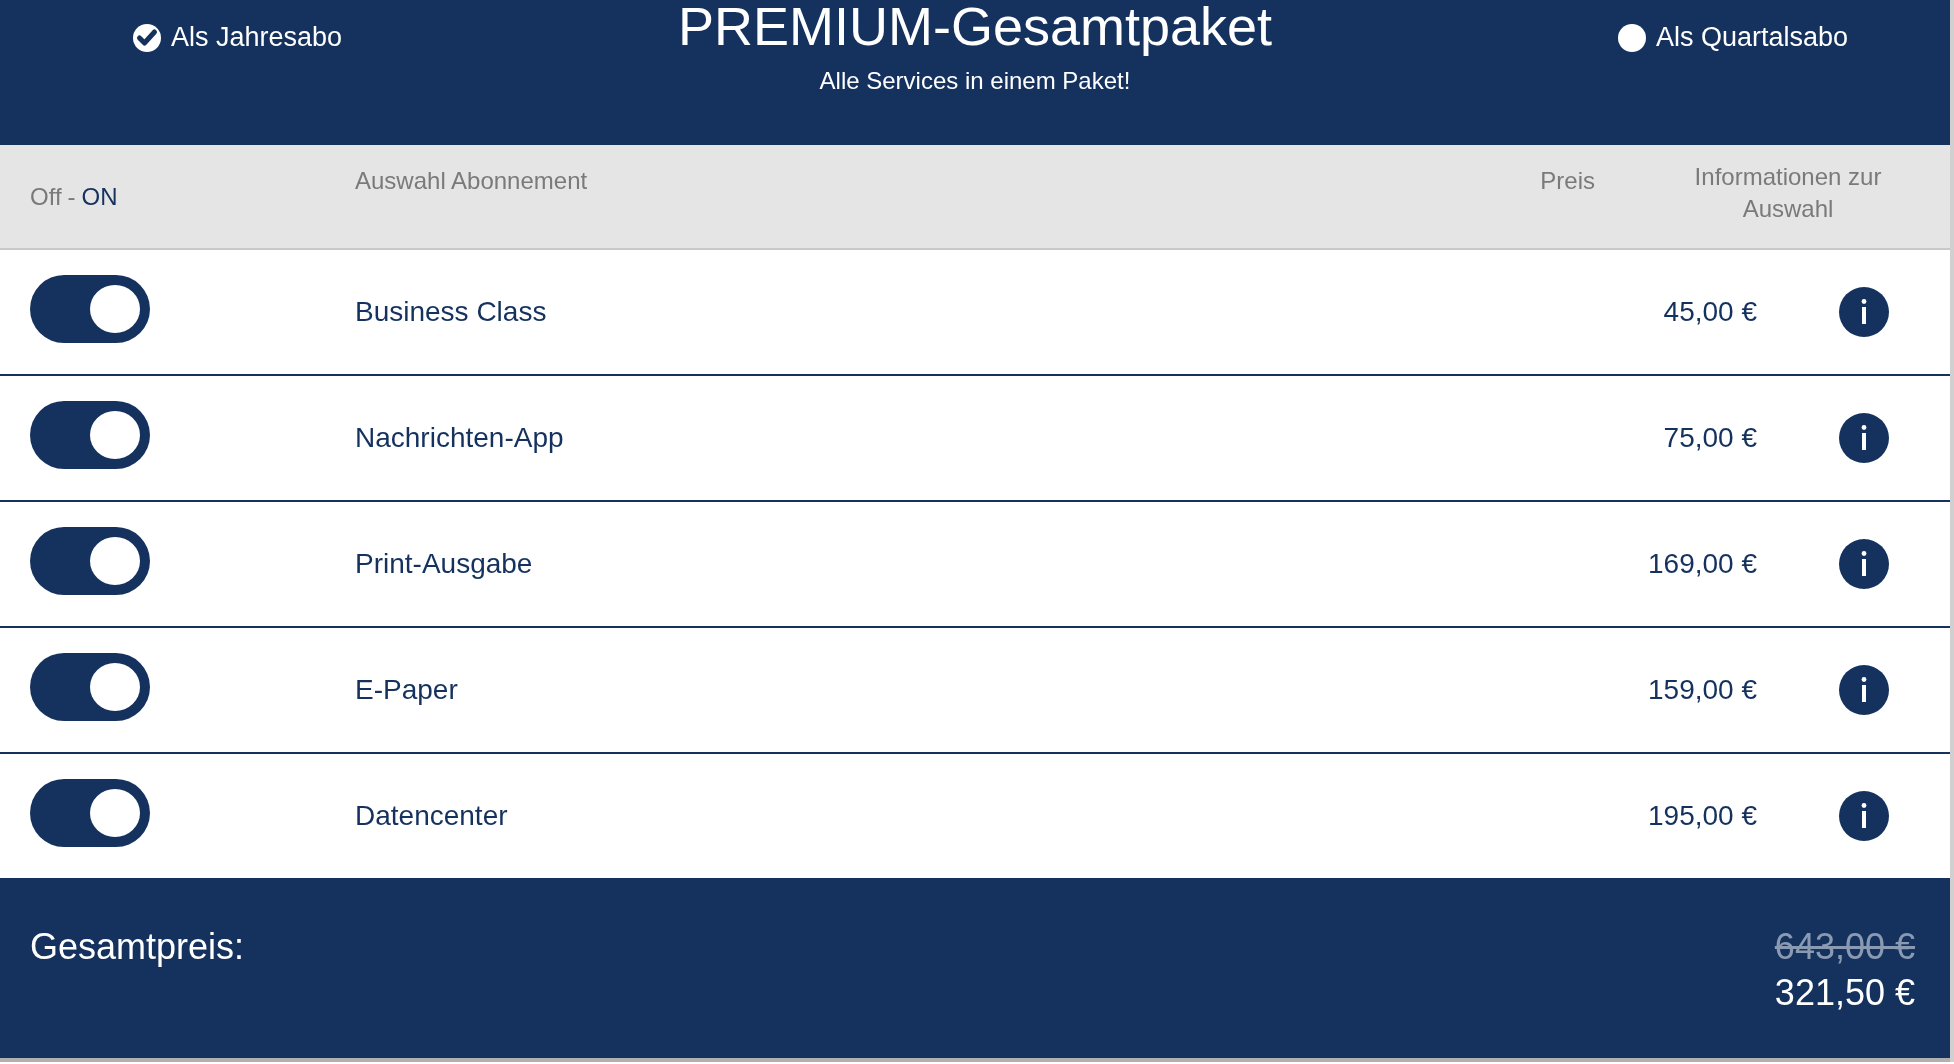 This screenshot has height=1064, width=1954. What do you see at coordinates (137, 947) in the screenshot?
I see `total-label: Gesamtpreis:` at bounding box center [137, 947].